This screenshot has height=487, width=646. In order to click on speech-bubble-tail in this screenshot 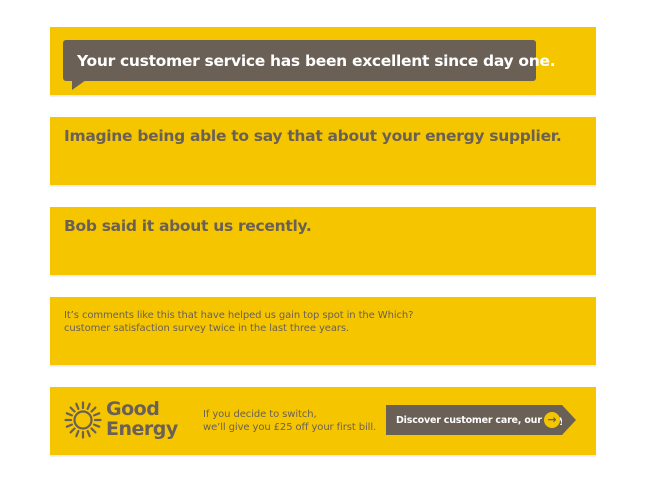, I will do `click(79, 85)`.